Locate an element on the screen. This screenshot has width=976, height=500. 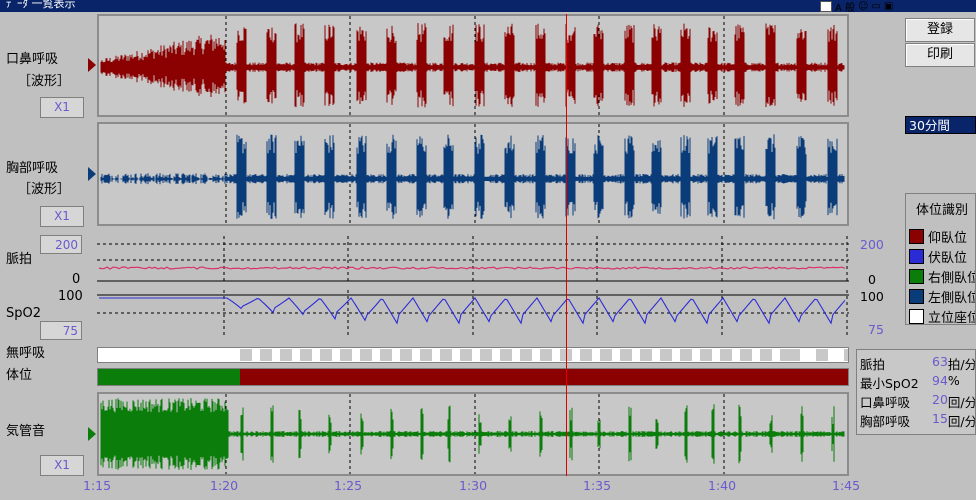
time-cursor is located at coordinates (566, 245).